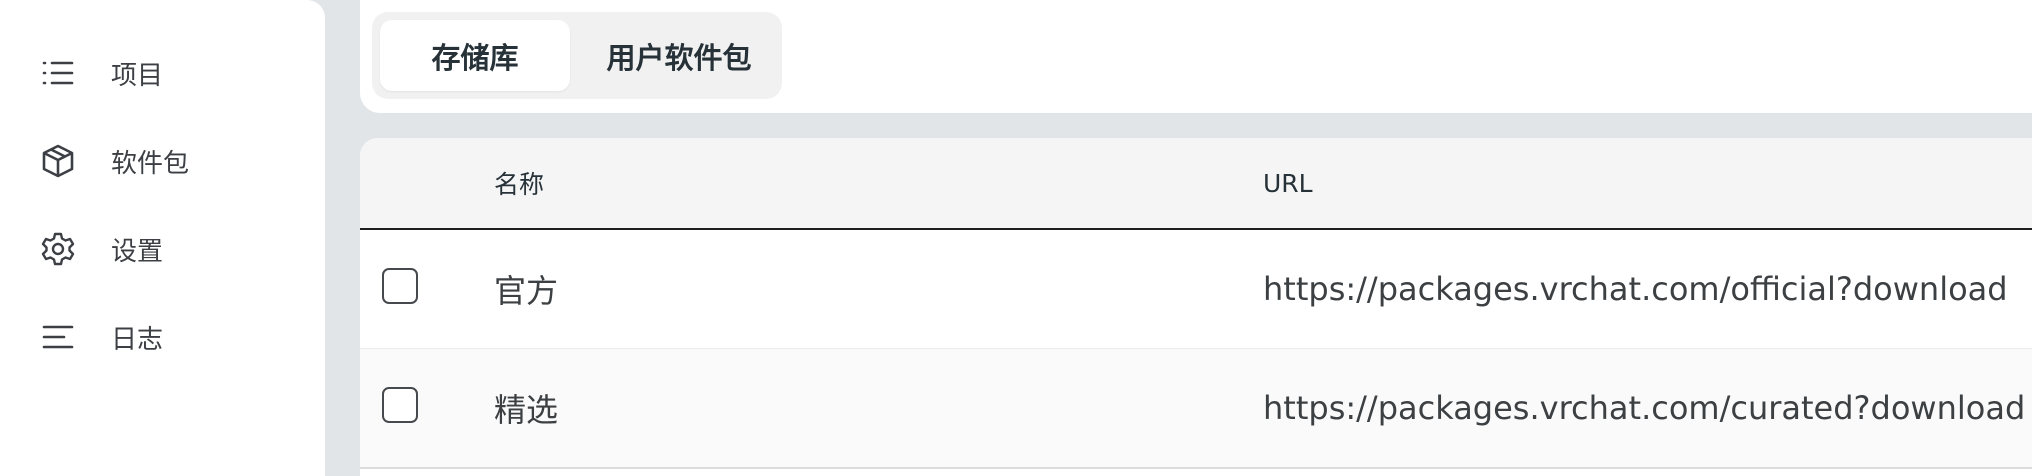 The height and width of the screenshot is (476, 2032). What do you see at coordinates (475, 55) in the screenshot?
I see `tab-repositories: 存储库` at bounding box center [475, 55].